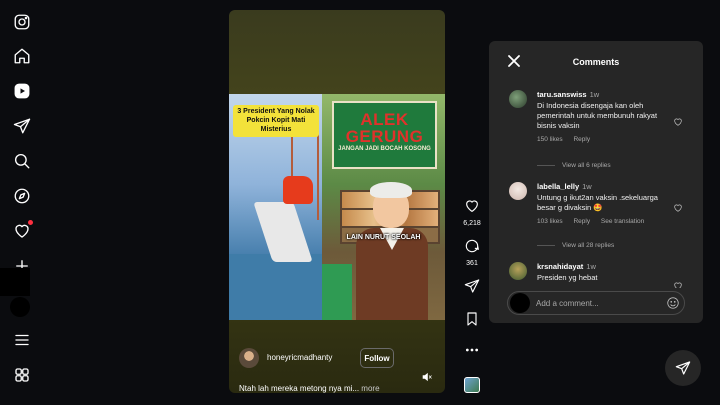 The height and width of the screenshot is (405, 720). I want to click on comment-item: krsnahidayat 1w Presiden yg hebat, so click(599, 275).